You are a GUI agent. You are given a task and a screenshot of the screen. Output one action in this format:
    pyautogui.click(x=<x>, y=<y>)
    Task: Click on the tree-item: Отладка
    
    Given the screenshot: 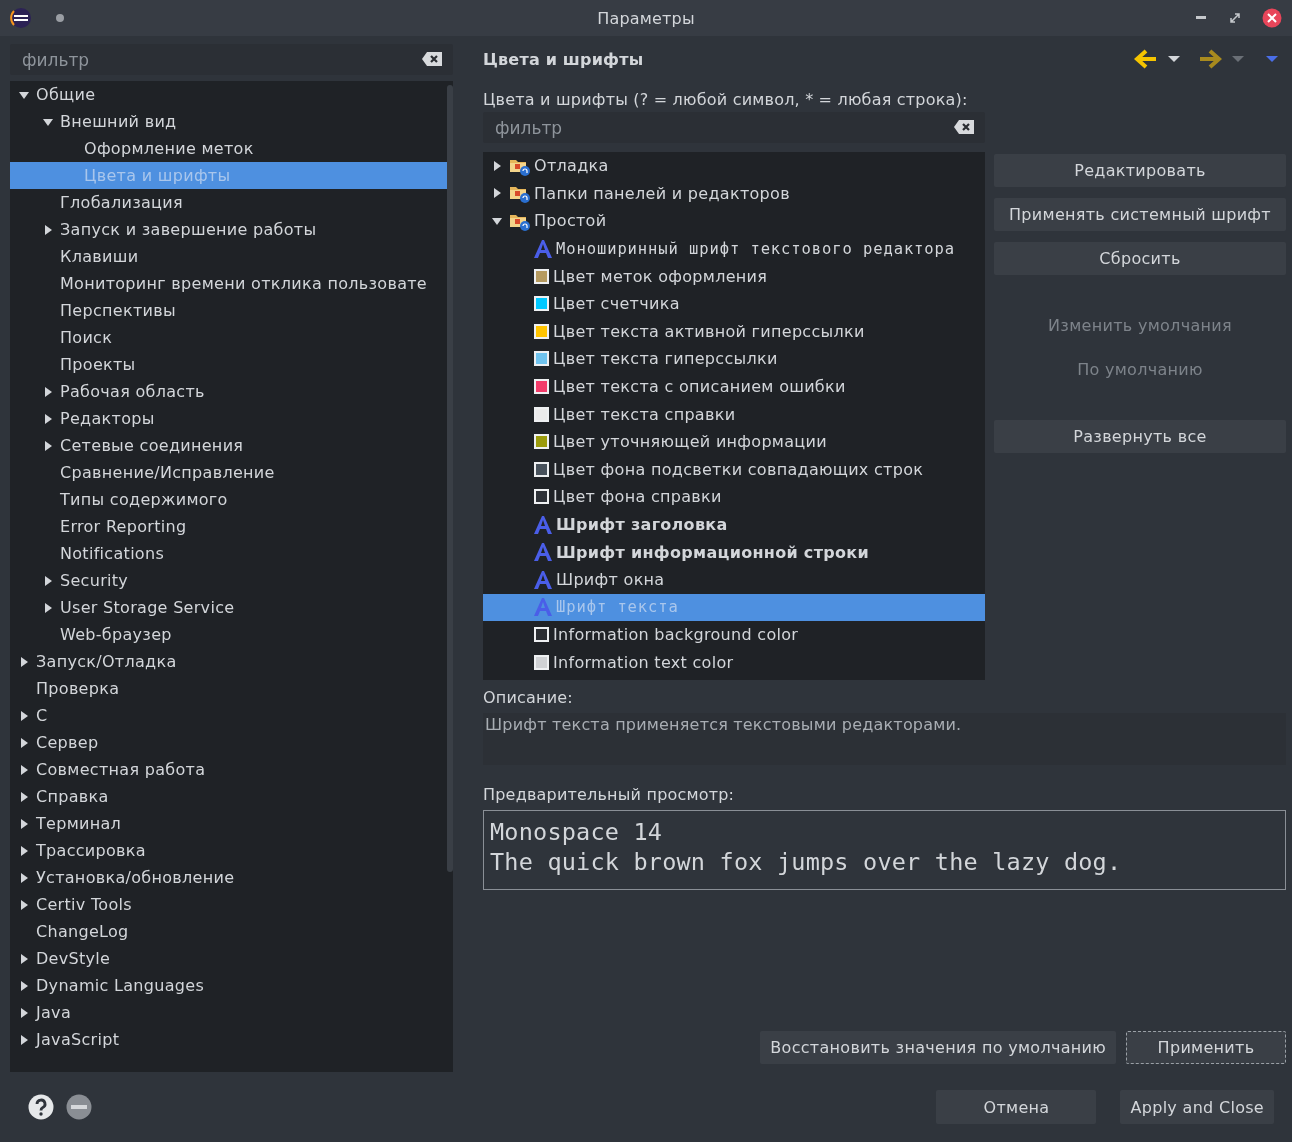 What is the action you would take?
    pyautogui.click(x=734, y=166)
    